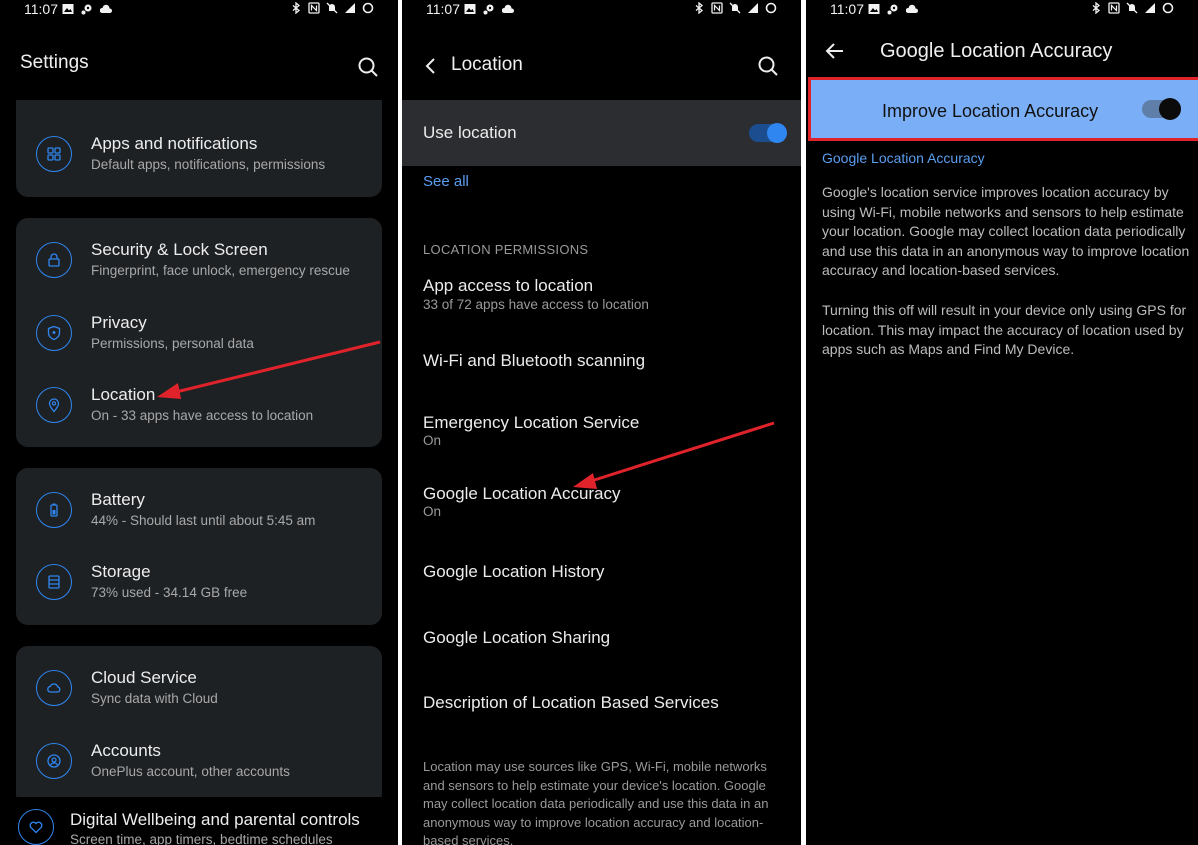 The width and height of the screenshot is (1198, 845). What do you see at coordinates (522, 493) in the screenshot?
I see `list-item-title: Google Location Accuracy` at bounding box center [522, 493].